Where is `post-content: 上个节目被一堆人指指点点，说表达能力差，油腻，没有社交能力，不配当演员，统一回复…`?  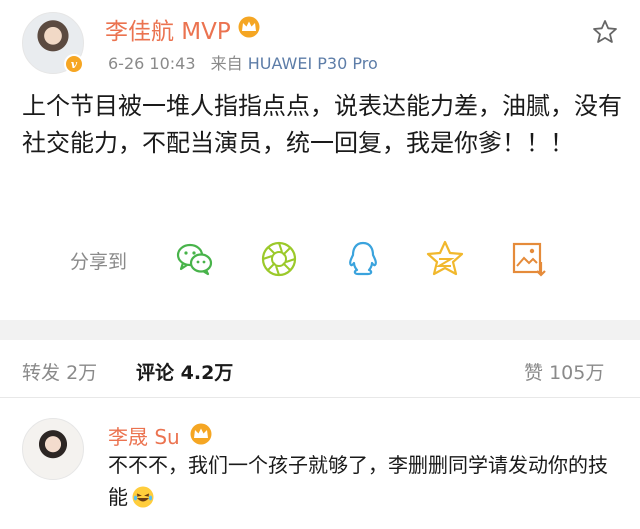 post-content: 上个节目被一堆人指指点点，说表达能力差，油腻，没有社交能力，不配当演员，统一回复… is located at coordinates (322, 124).